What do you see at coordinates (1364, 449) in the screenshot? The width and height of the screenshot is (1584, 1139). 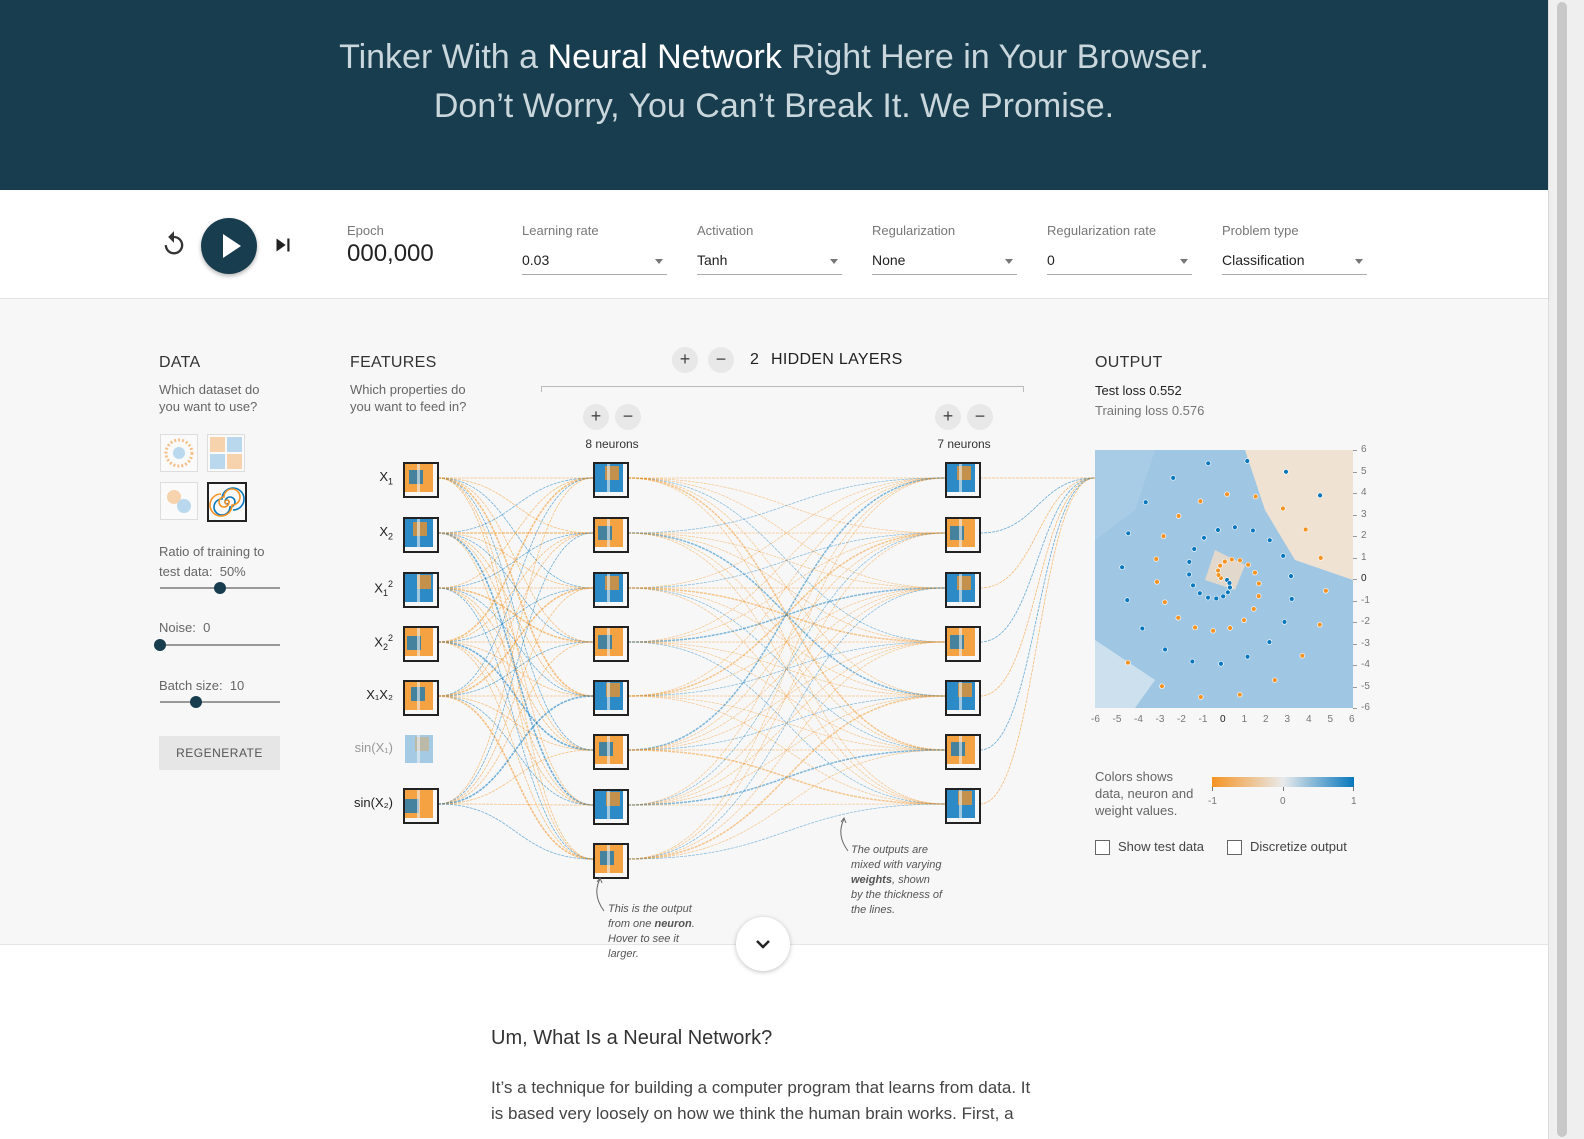 I see `y-tick-label: 6` at bounding box center [1364, 449].